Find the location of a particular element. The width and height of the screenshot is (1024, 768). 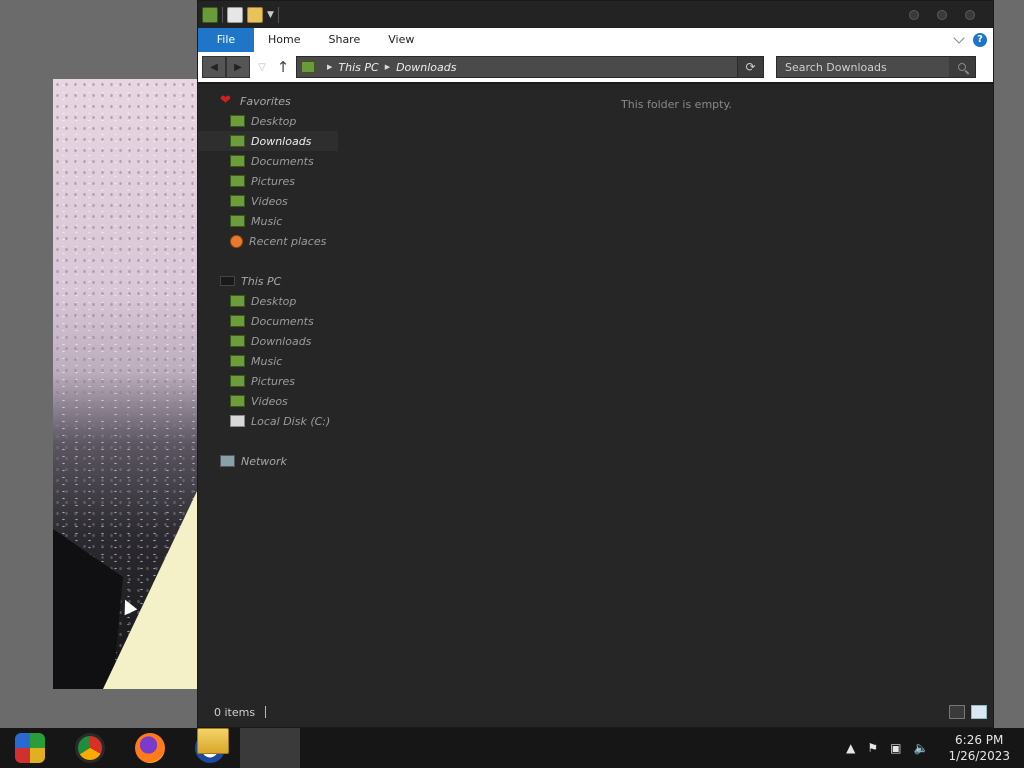

nav-fav-music: Music is located at coordinates (268, 221).